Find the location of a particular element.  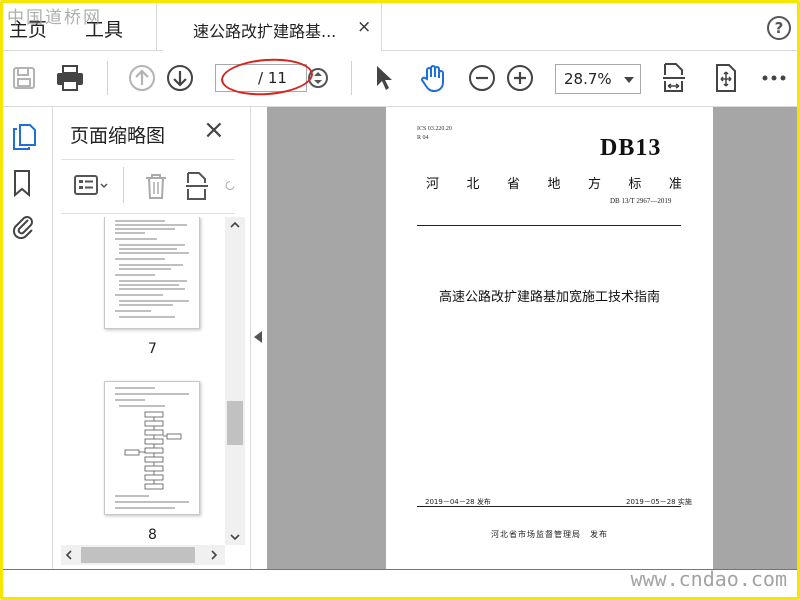

print-icon is located at coordinates (70, 78).